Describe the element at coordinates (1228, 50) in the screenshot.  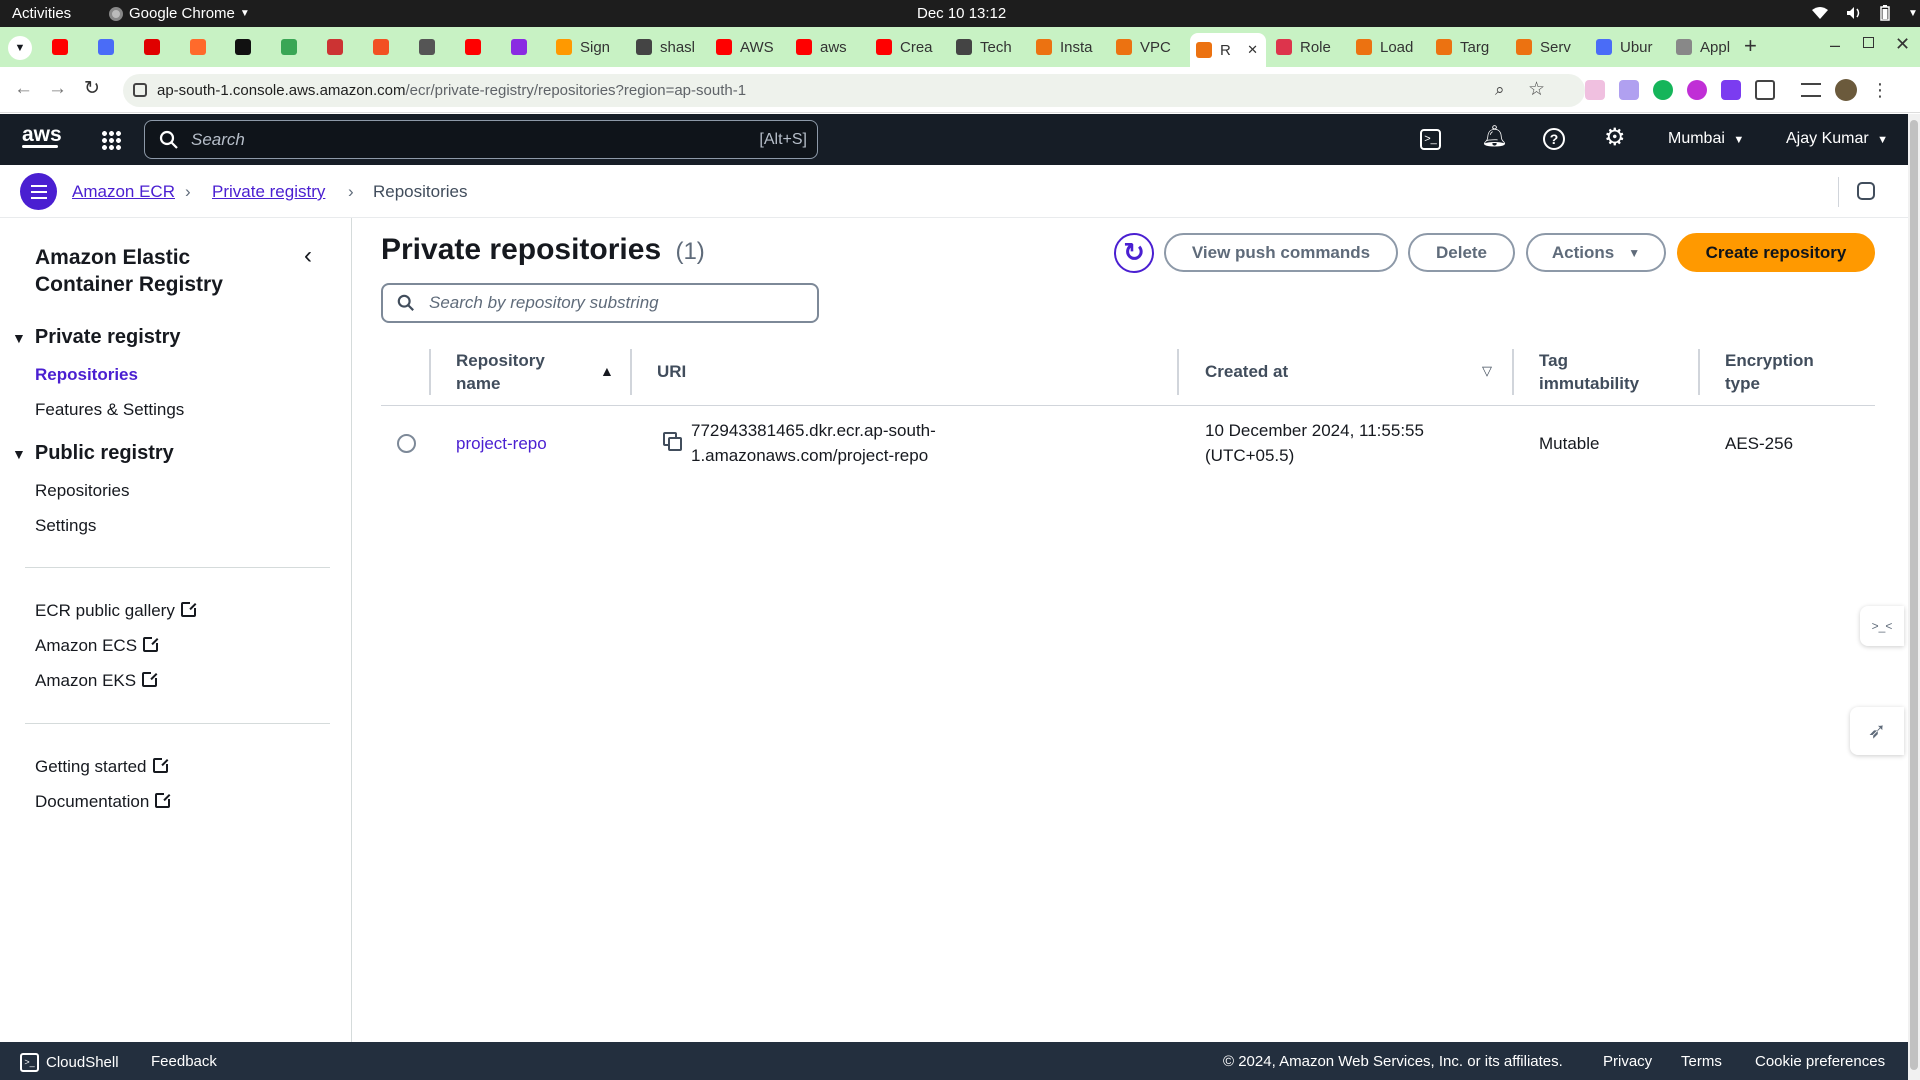
I see `browser-tab: R ✕` at that location.